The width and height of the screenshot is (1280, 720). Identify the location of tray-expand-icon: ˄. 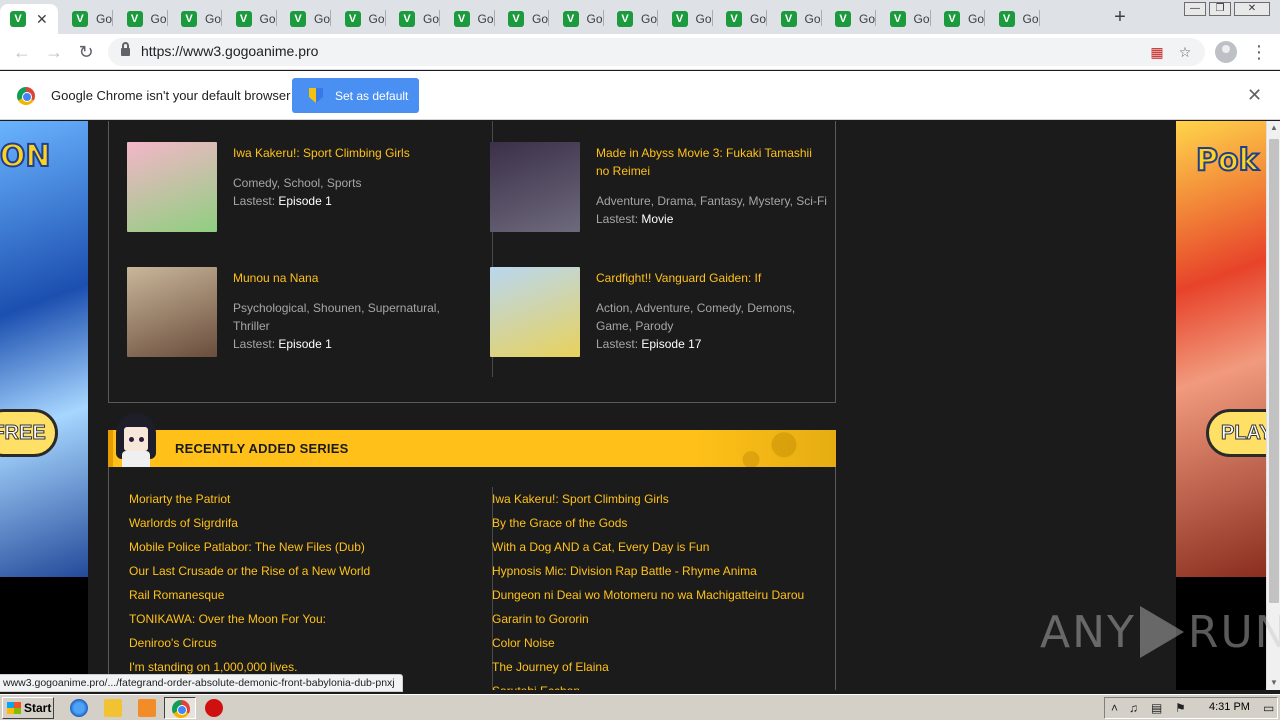
(1114, 708).